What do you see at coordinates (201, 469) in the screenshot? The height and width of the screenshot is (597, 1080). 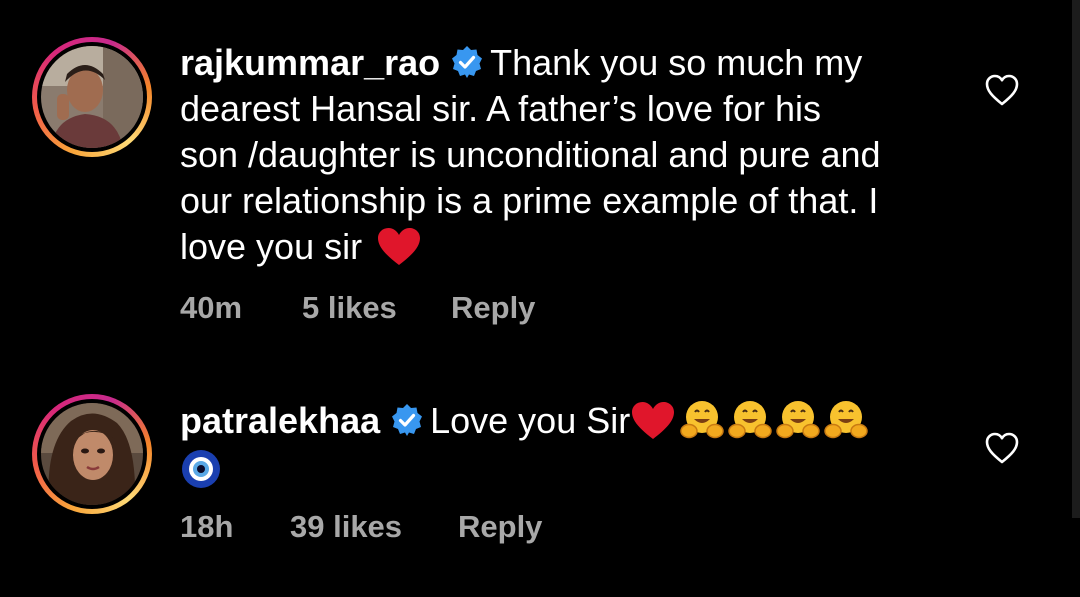 I see `nazar-amulet-icon` at bounding box center [201, 469].